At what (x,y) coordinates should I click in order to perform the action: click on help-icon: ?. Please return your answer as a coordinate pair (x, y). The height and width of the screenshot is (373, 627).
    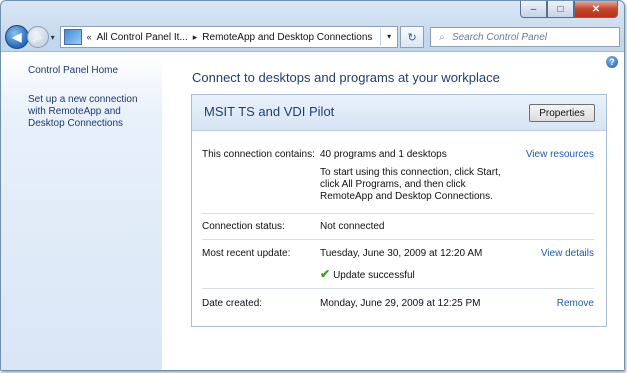
    Looking at the image, I should click on (612, 62).